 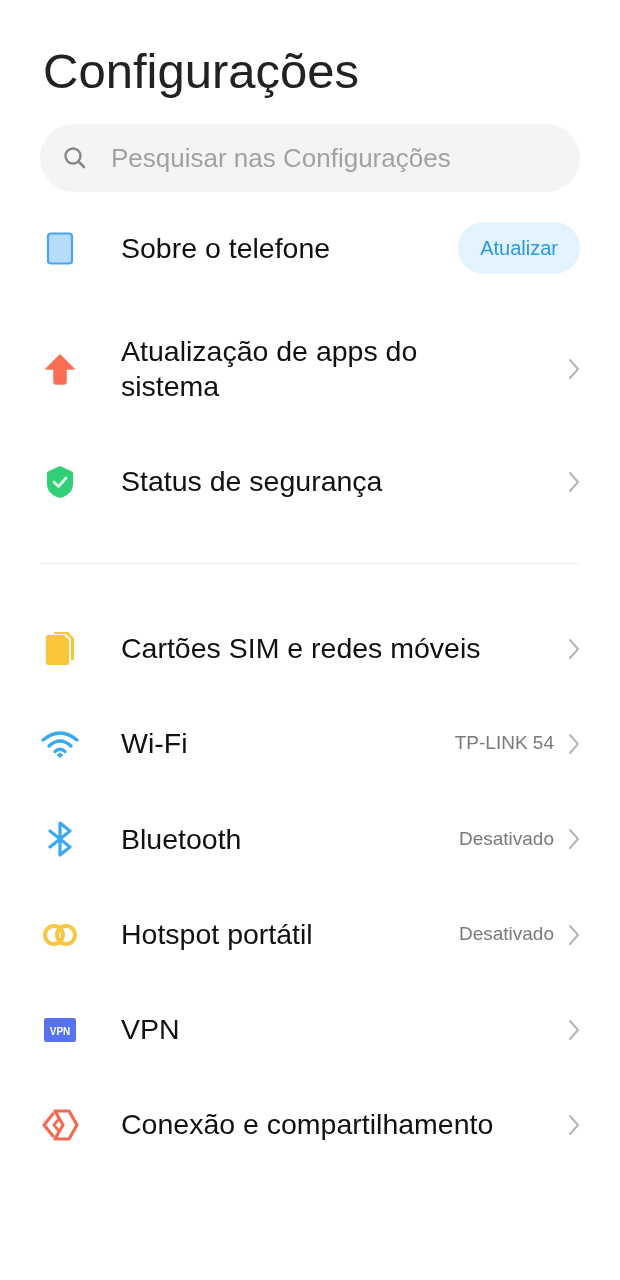 I want to click on settings-row: Conexão e compartilhamento, so click(x=310, y=1124).